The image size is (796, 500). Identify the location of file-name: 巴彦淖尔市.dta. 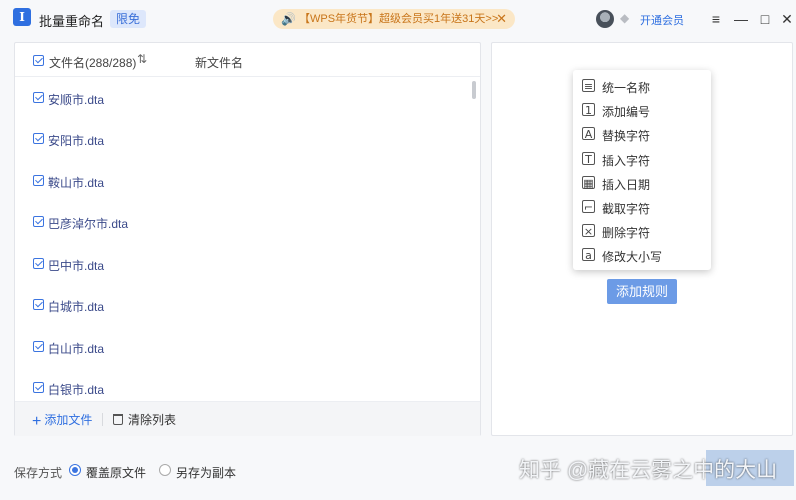
(88, 224).